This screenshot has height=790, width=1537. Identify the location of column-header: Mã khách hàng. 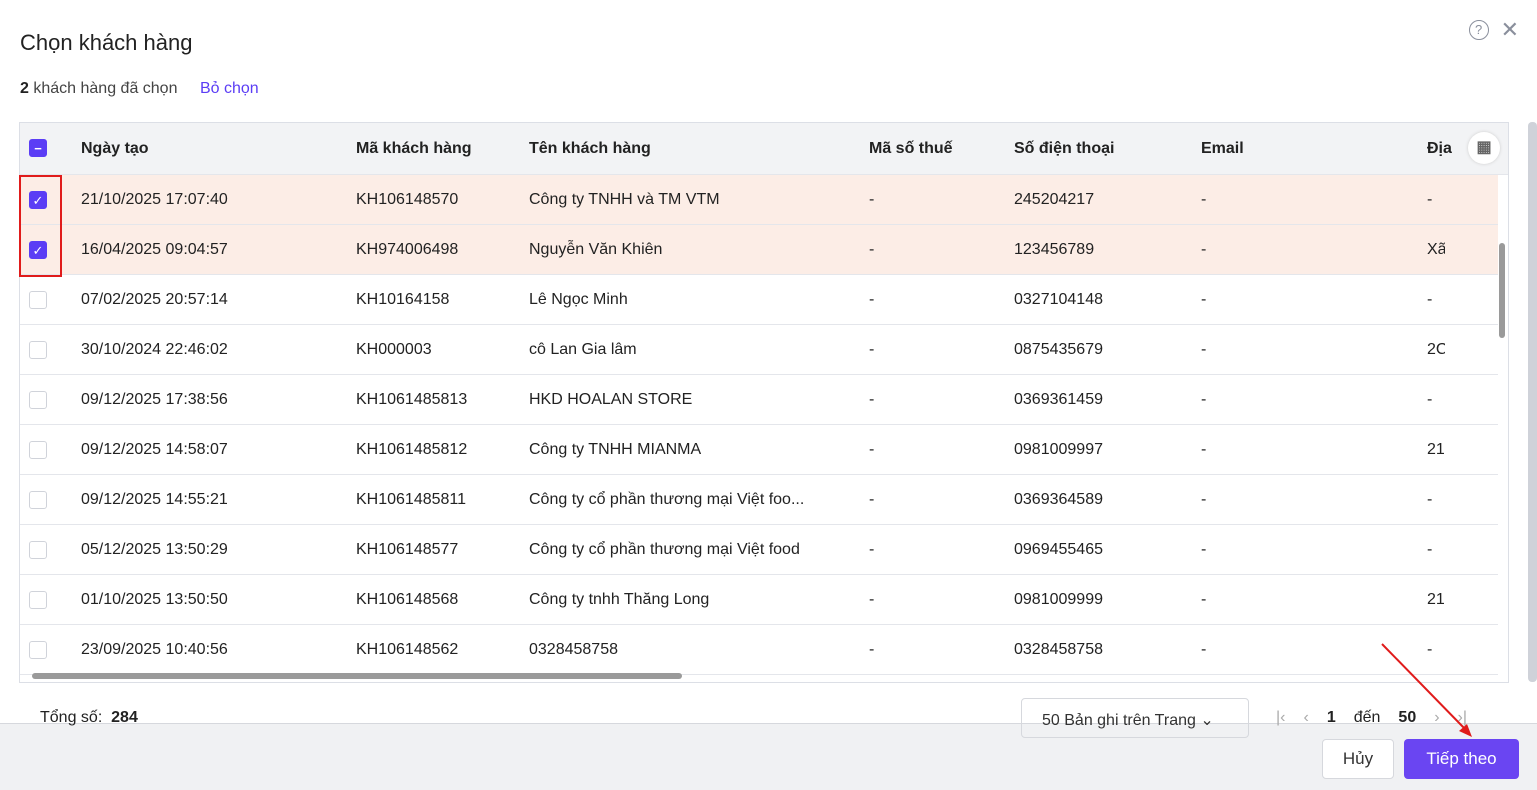
(414, 148).